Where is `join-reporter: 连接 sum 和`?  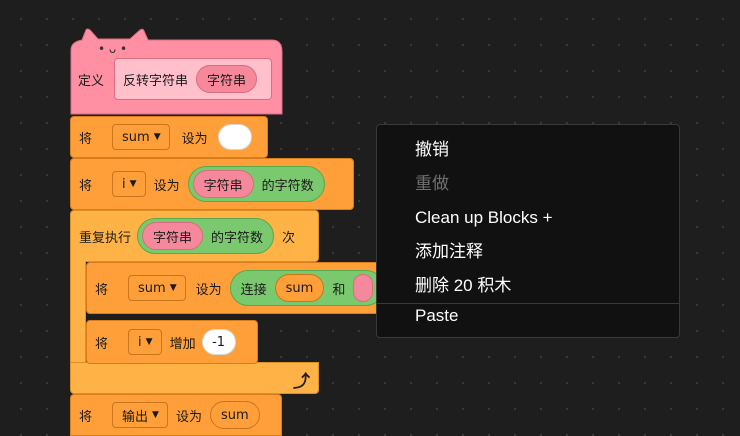
join-reporter: 连接 sum 和 is located at coordinates (307, 288).